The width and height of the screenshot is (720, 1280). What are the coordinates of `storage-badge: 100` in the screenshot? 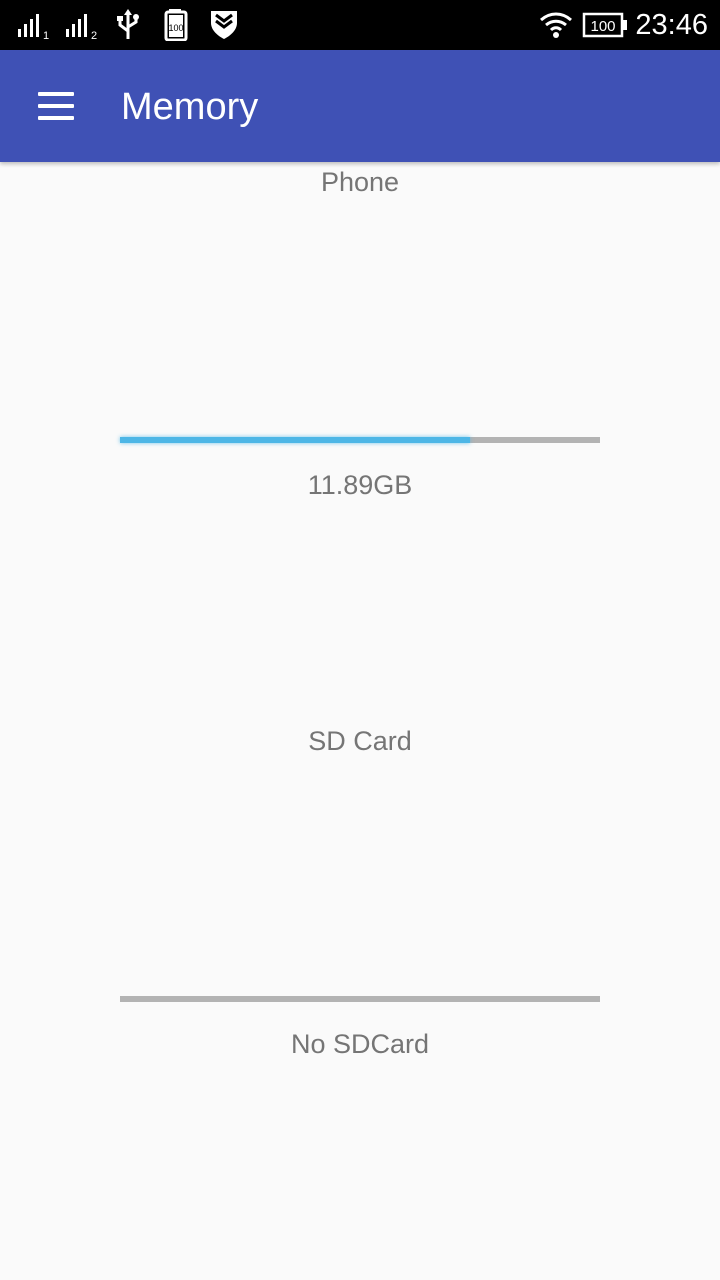 It's located at (175, 28).